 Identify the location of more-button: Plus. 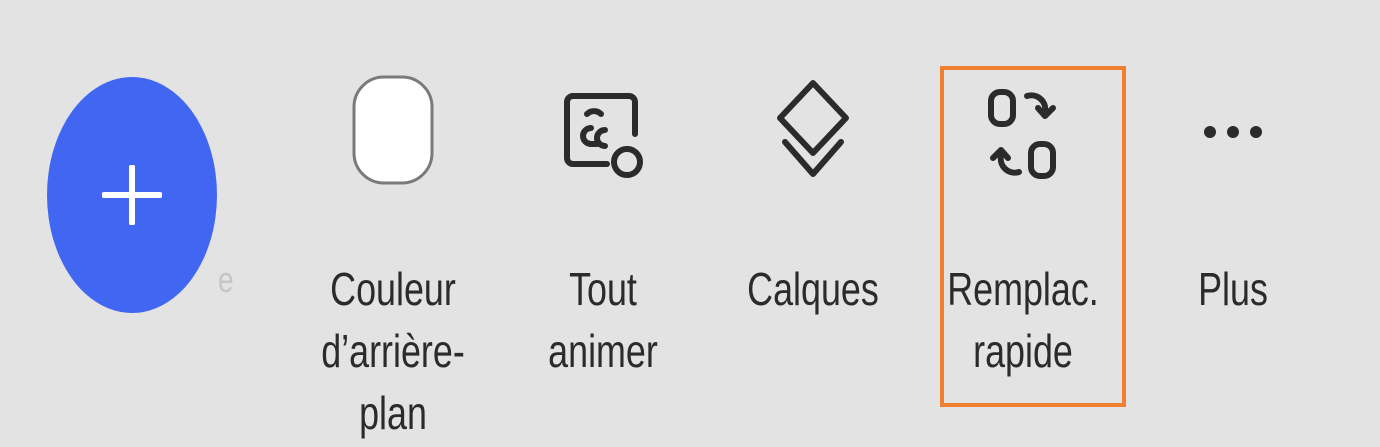
(1233, 250).